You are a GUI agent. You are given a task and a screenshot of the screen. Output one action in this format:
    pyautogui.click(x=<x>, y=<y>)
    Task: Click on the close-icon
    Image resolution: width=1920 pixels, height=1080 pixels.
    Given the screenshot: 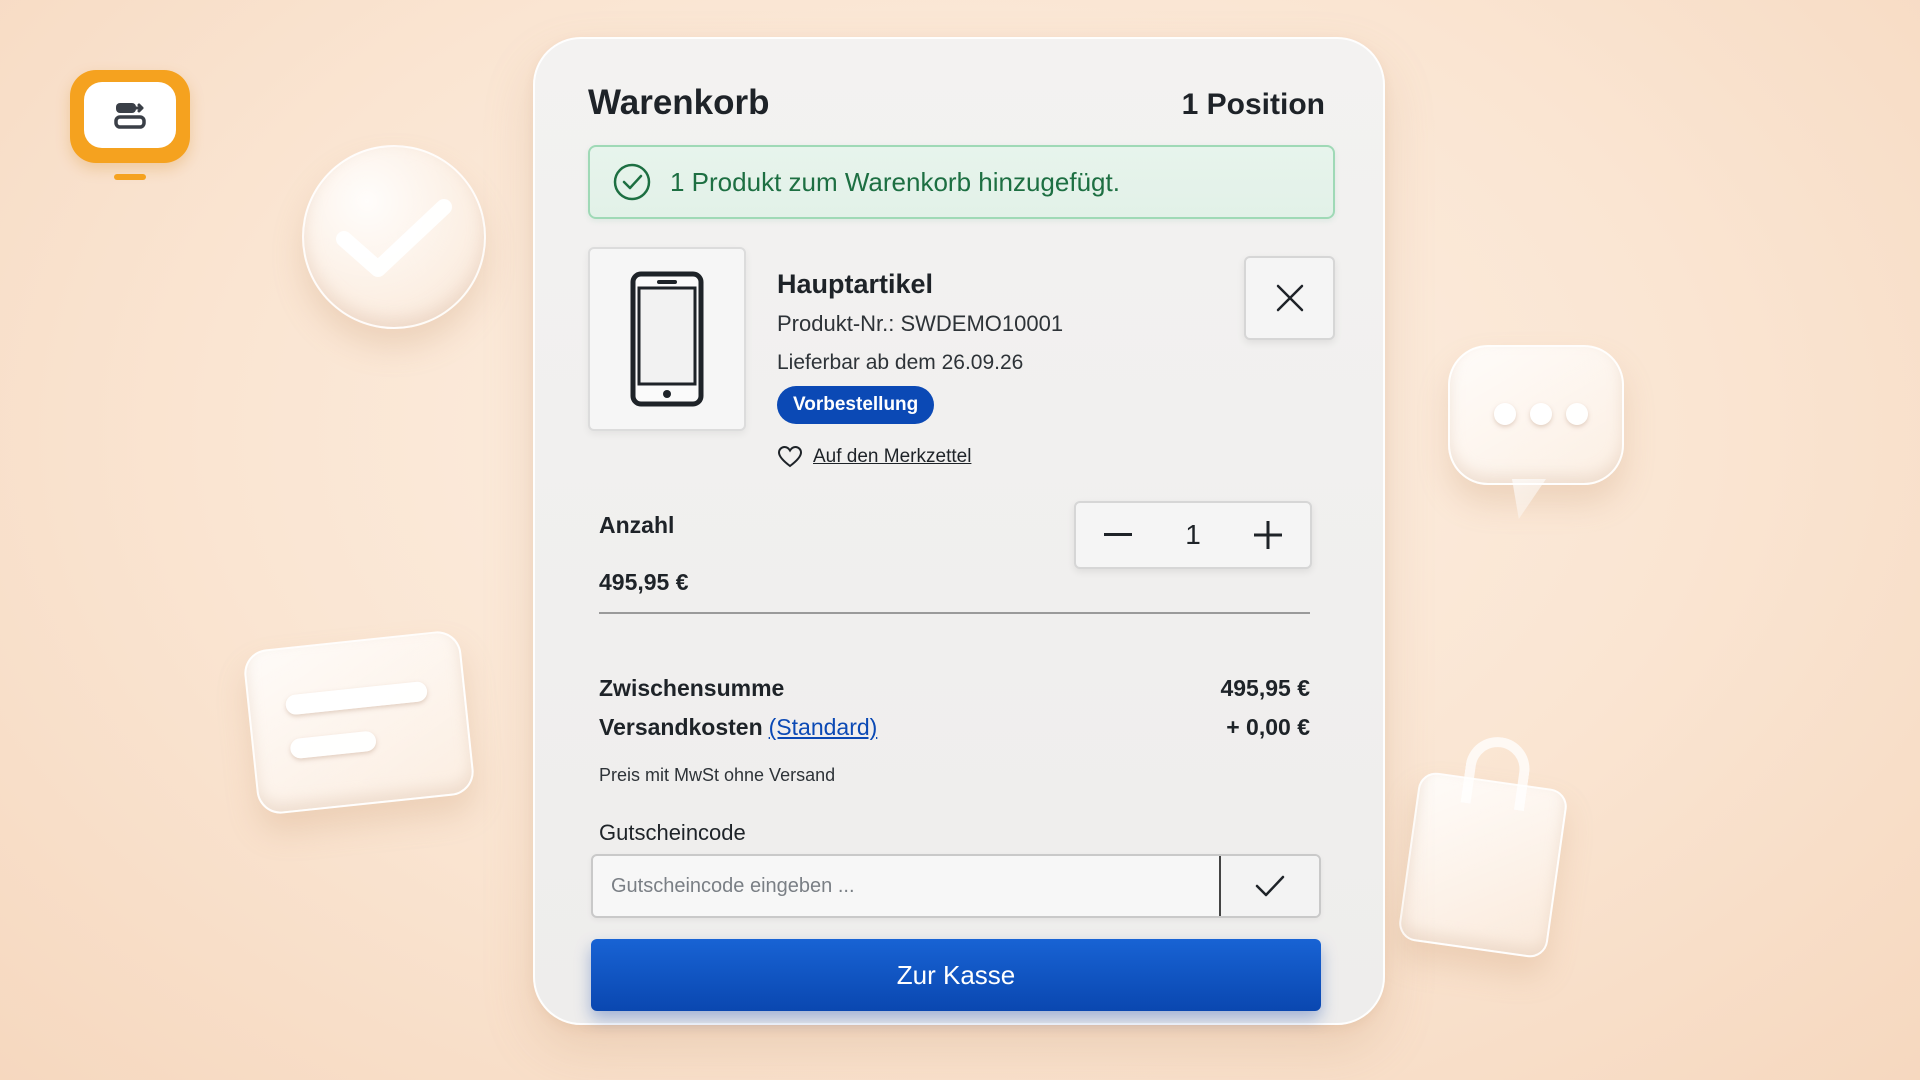 What is the action you would take?
    pyautogui.click(x=1289, y=298)
    